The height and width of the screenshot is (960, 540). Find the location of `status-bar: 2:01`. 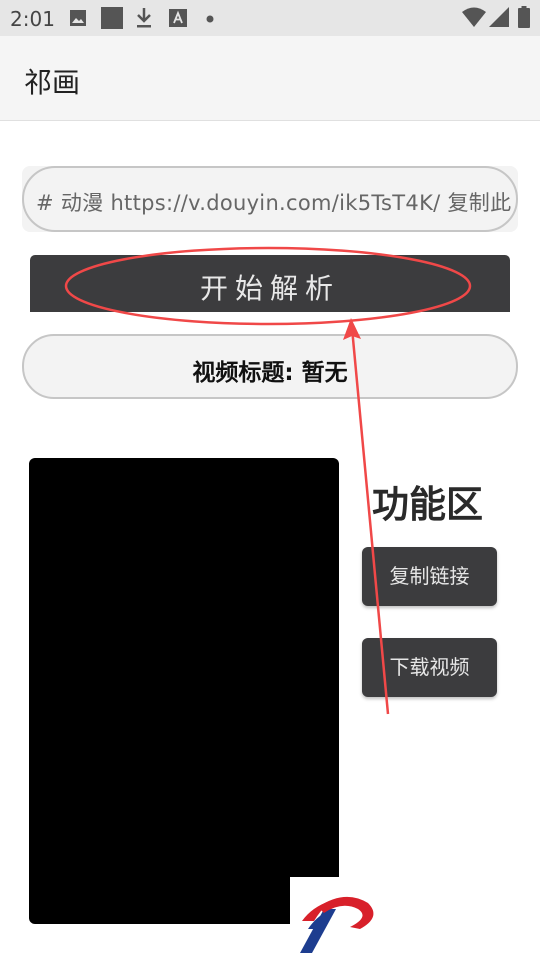

status-bar: 2:01 is located at coordinates (270, 18).